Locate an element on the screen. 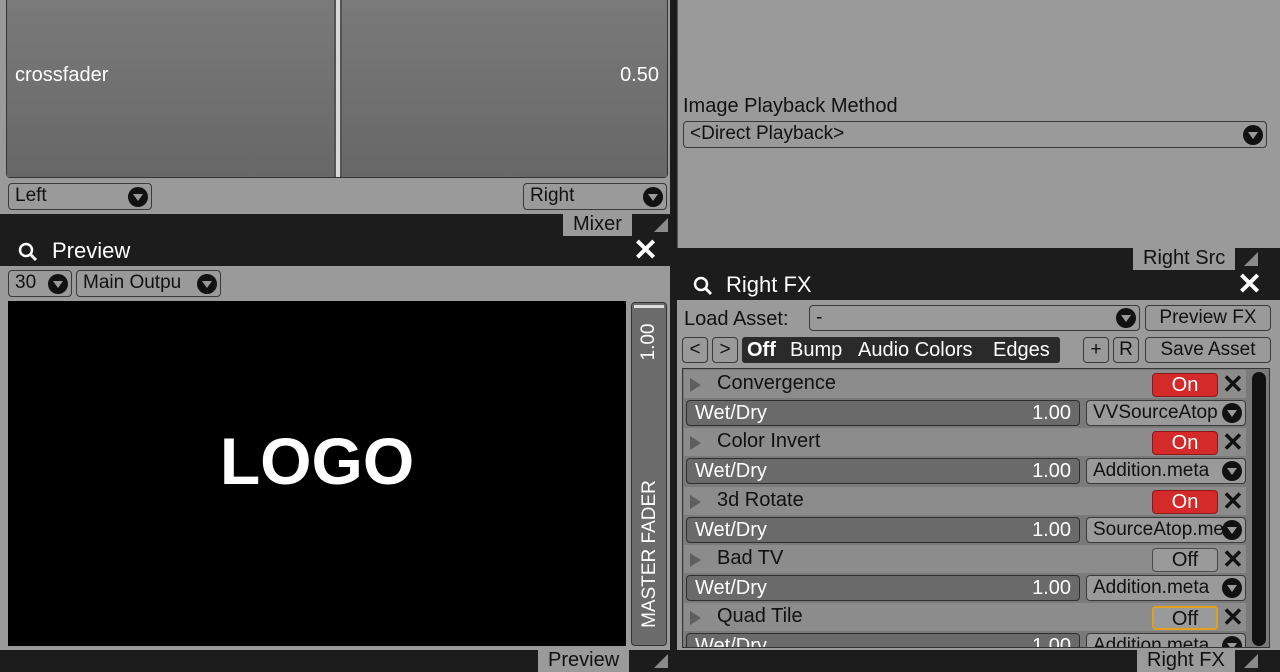  fx-header-bad-tv: Bad TV Off ✕ is located at coordinates (965, 559).